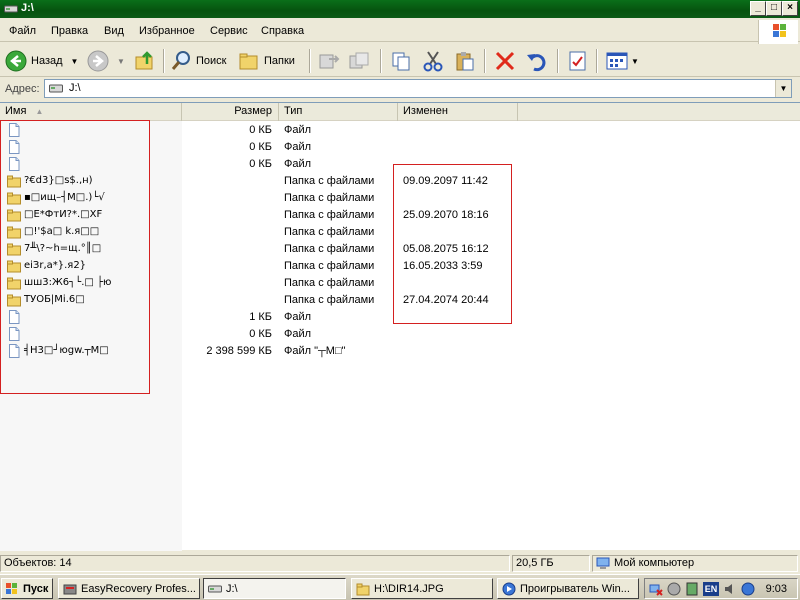 The height and width of the screenshot is (600, 800). What do you see at coordinates (167, 31) in the screenshot?
I see `menu-favorites: Избранное` at bounding box center [167, 31].